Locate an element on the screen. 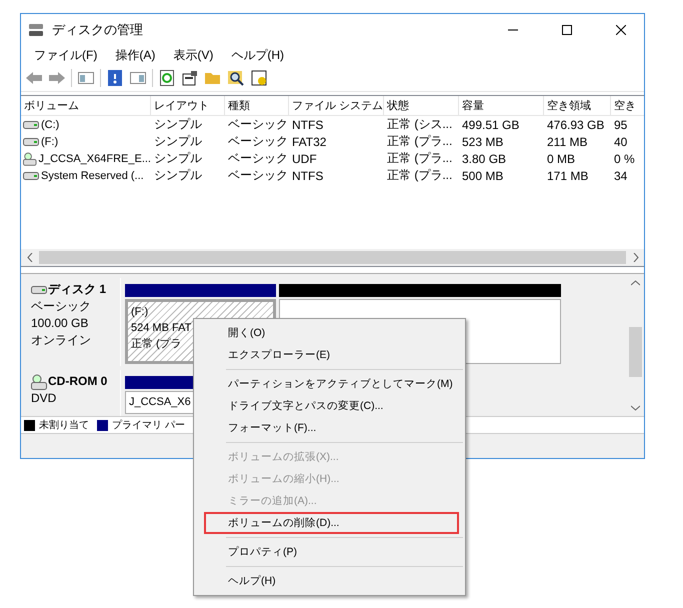 This screenshot has width=683, height=608. disk-detail: DVD is located at coordinates (44, 399).